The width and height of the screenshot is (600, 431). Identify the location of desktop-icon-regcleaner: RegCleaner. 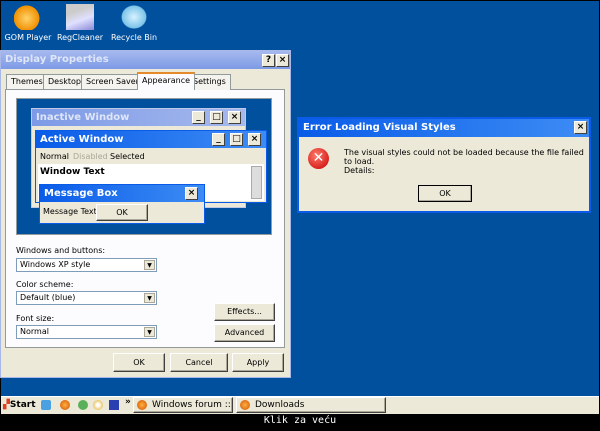
(80, 23).